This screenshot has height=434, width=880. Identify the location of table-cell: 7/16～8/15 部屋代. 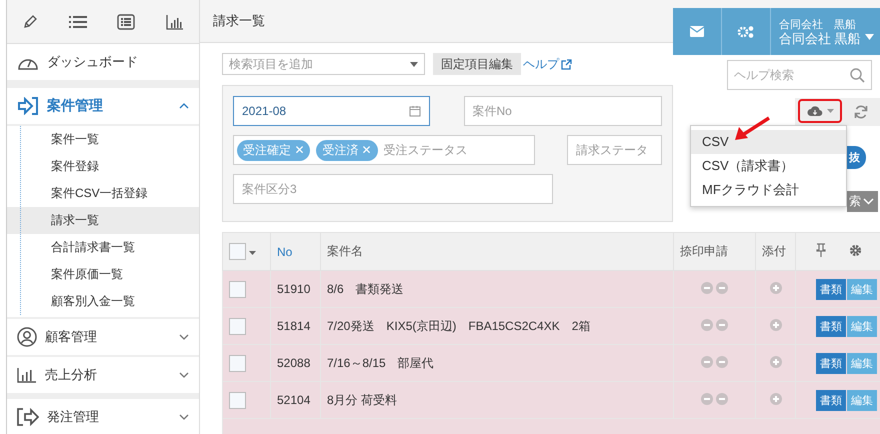
(497, 363).